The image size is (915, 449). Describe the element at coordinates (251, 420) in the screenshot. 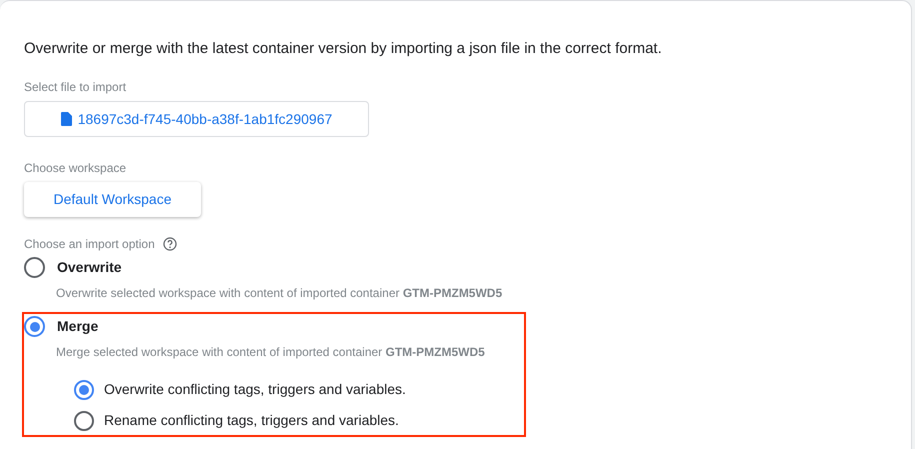

I see `option-label: Rename conflicting tags, triggers and variables.` at that location.